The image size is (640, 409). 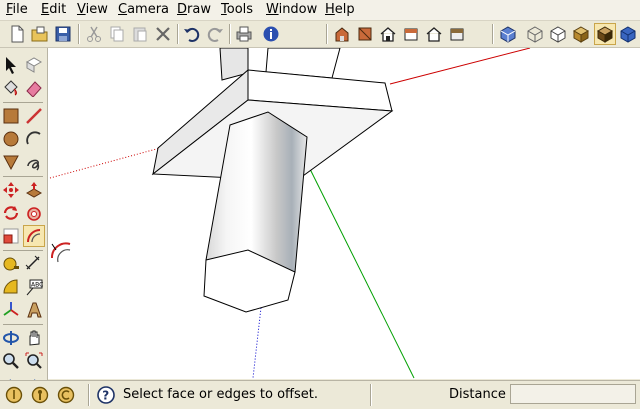 What do you see at coordinates (240, 9) in the screenshot?
I see `menu-tools-rest: ools` at bounding box center [240, 9].